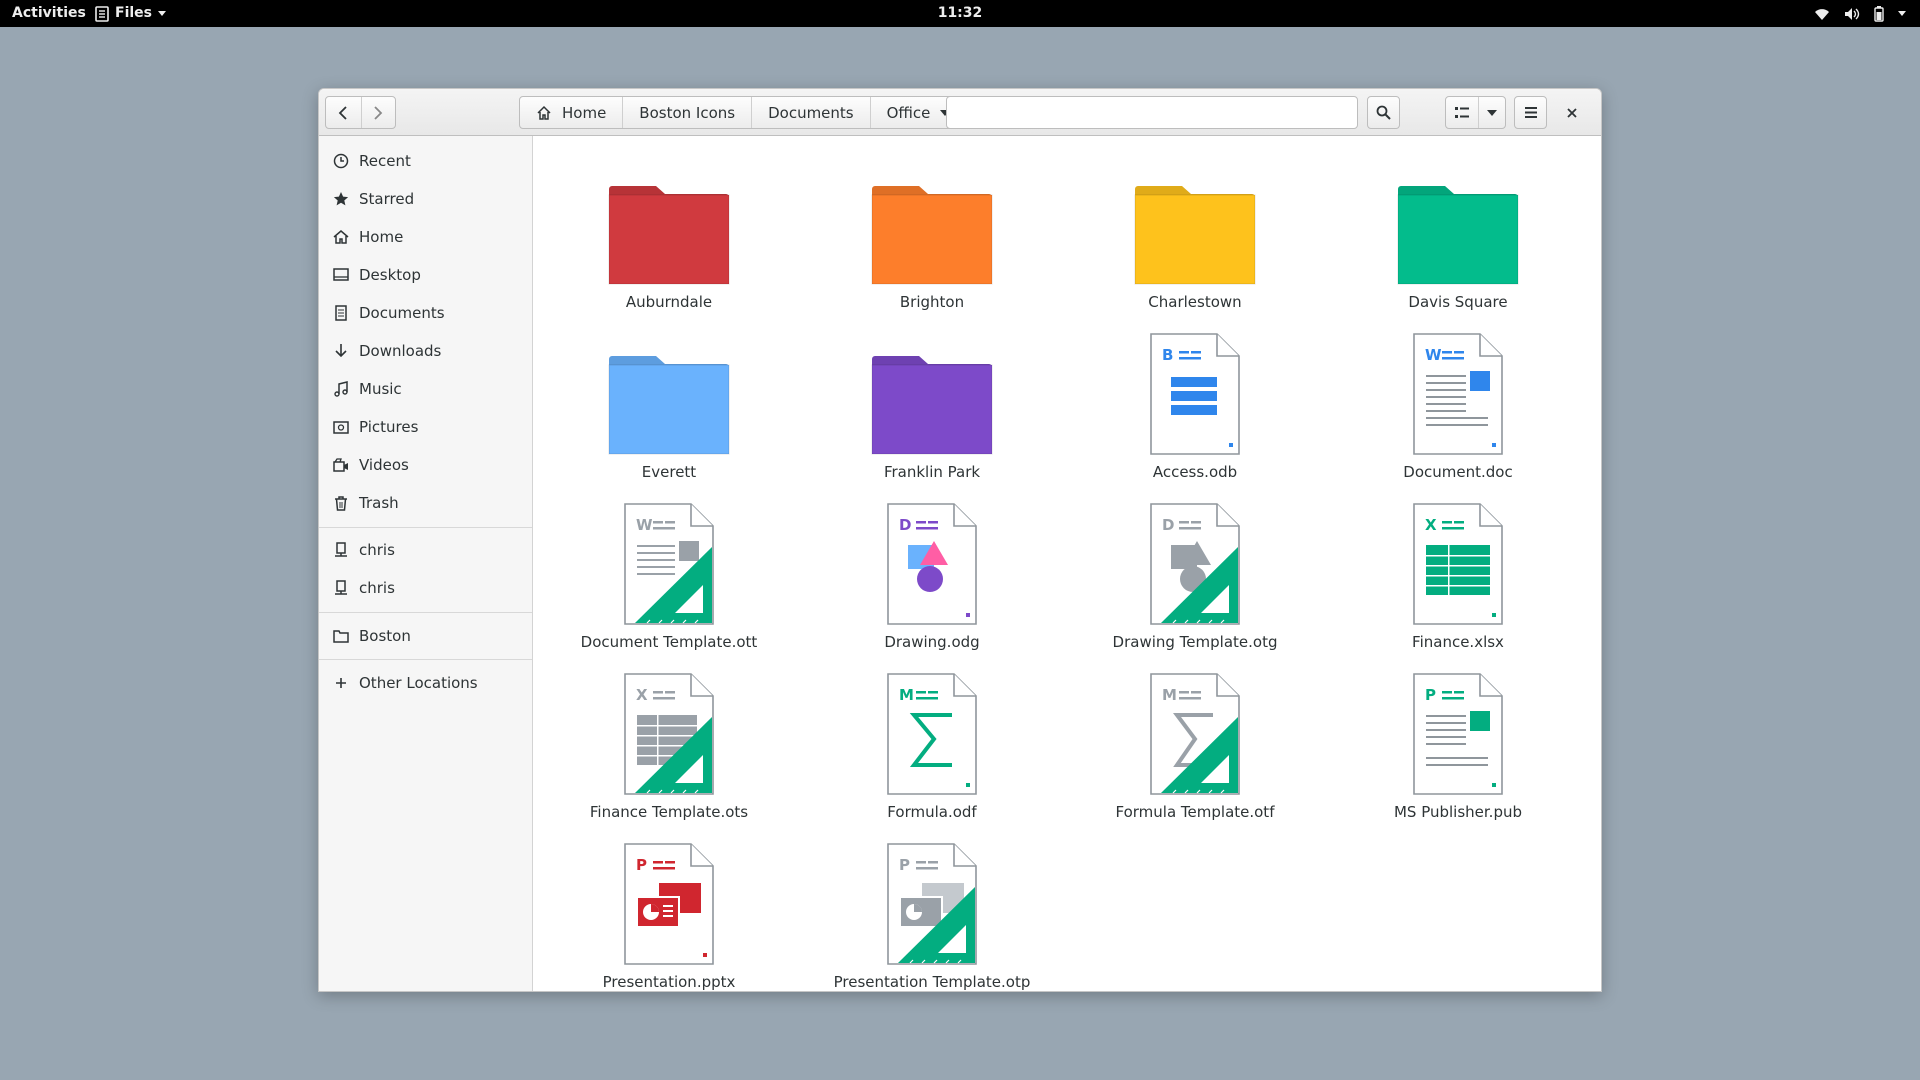 Image resolution: width=1920 pixels, height=1080 pixels. Describe the element at coordinates (425, 465) in the screenshot. I see `sidebar-item-videos: Videos` at that location.